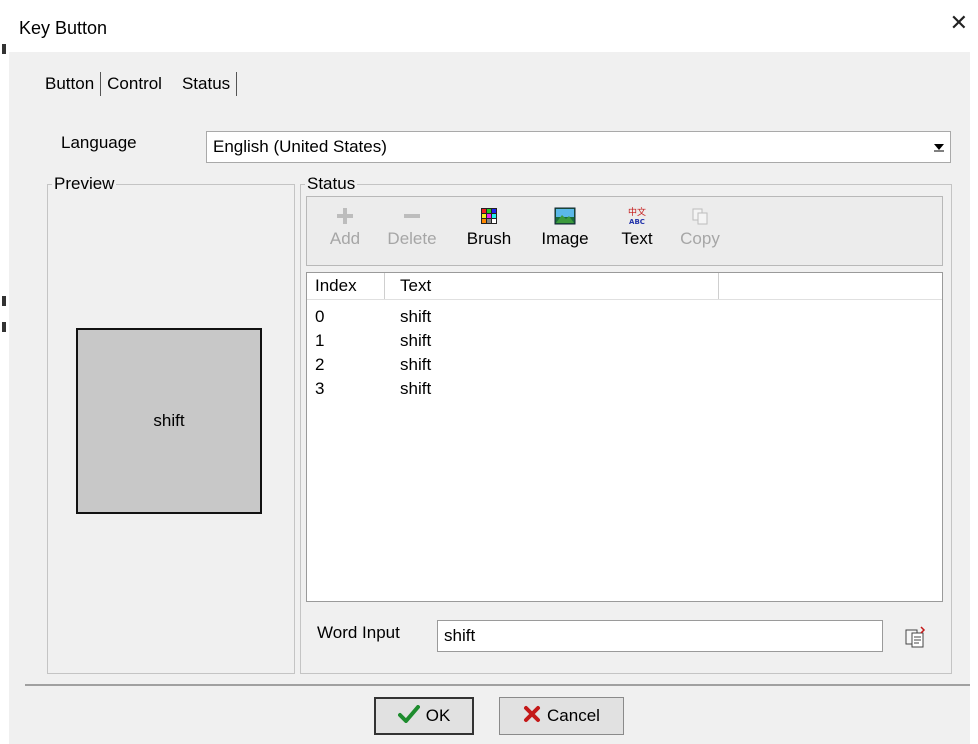 Image resolution: width=978 pixels, height=744 pixels. I want to click on delete-button-label: Delete, so click(412, 238).